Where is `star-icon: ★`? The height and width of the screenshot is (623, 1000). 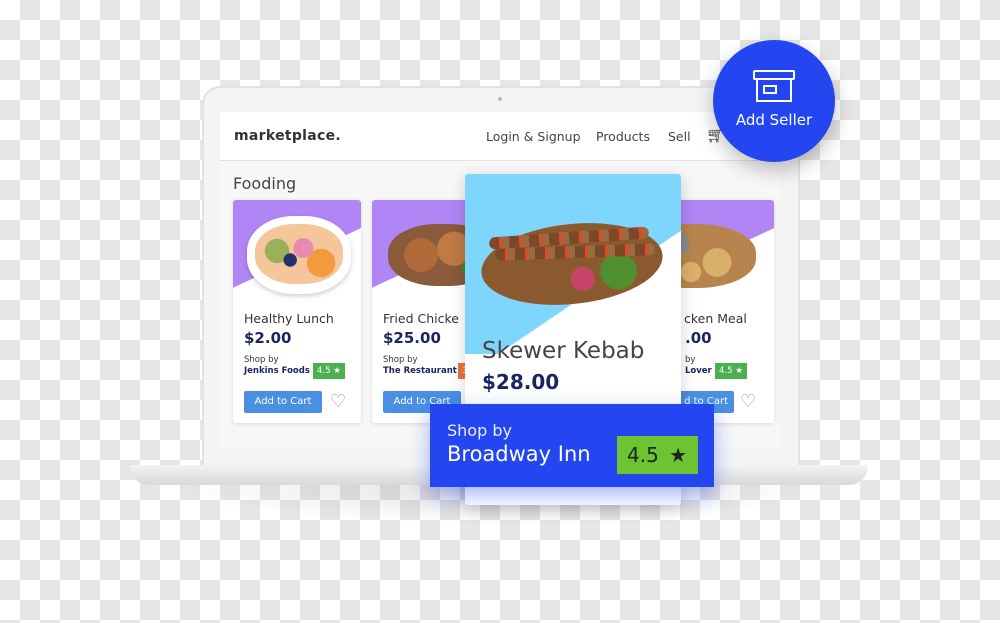
star-icon: ★ is located at coordinates (678, 455).